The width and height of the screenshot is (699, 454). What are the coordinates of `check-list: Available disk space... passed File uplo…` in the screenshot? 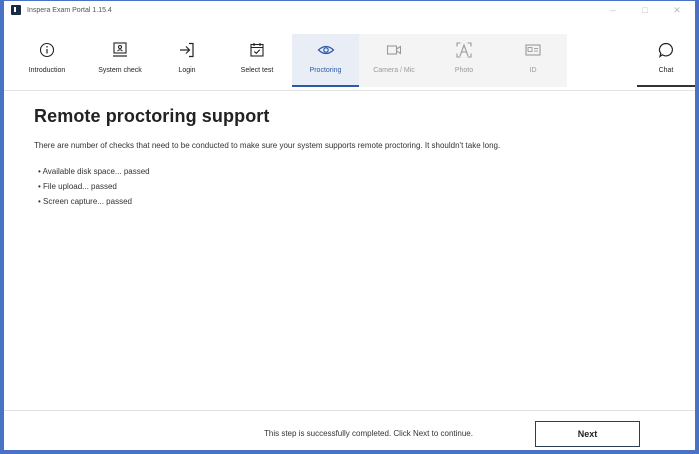 It's located at (354, 186).